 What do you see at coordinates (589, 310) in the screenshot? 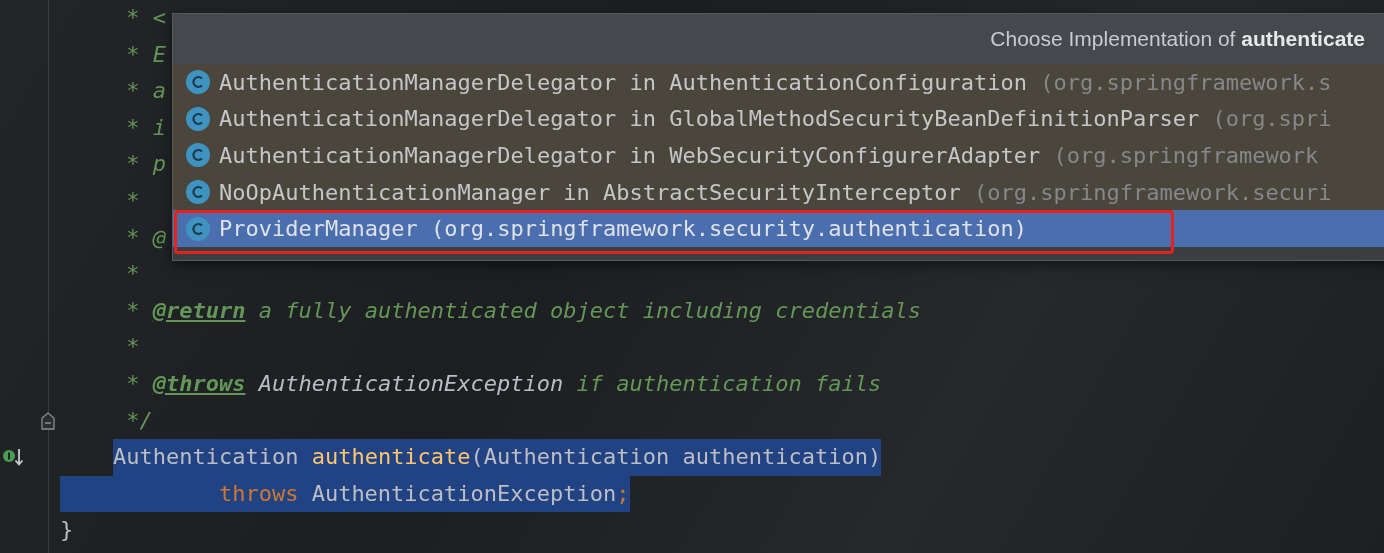
I see `code-comment: a fully authenticated object including credentials` at bounding box center [589, 310].